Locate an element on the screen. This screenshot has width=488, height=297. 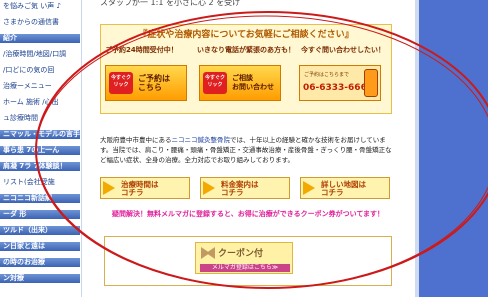
sidebar-item: さまからの通信書 is located at coordinates (40, 22).